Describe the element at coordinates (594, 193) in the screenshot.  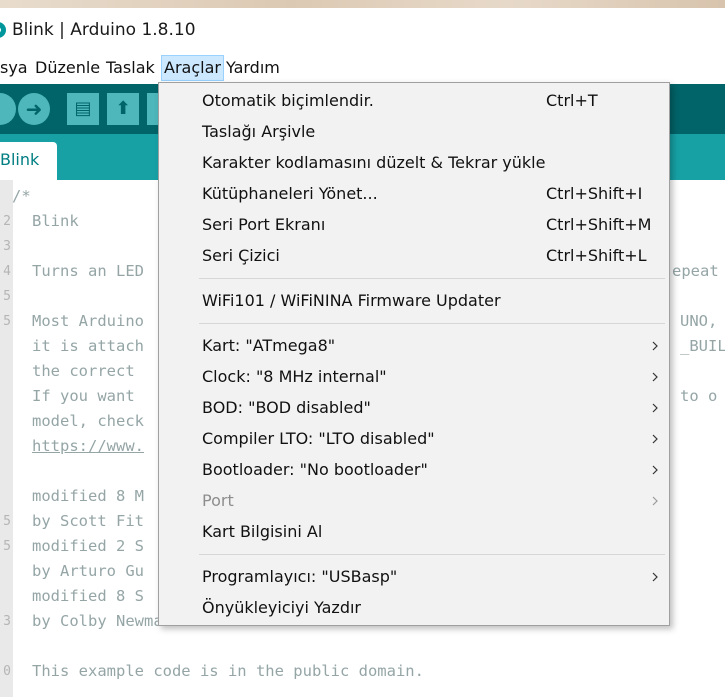
I see `shortcut: Ctrl+Shift+I` at that location.